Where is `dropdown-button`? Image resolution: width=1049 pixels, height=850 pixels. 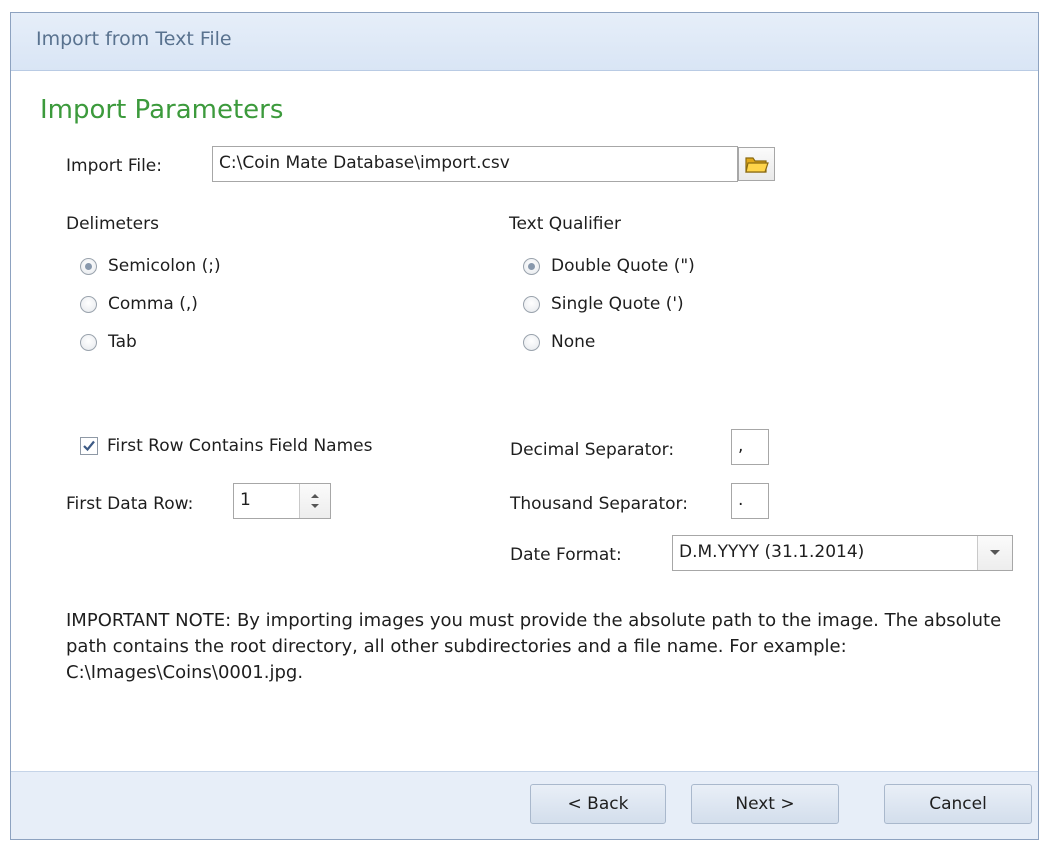
dropdown-button is located at coordinates (994, 553).